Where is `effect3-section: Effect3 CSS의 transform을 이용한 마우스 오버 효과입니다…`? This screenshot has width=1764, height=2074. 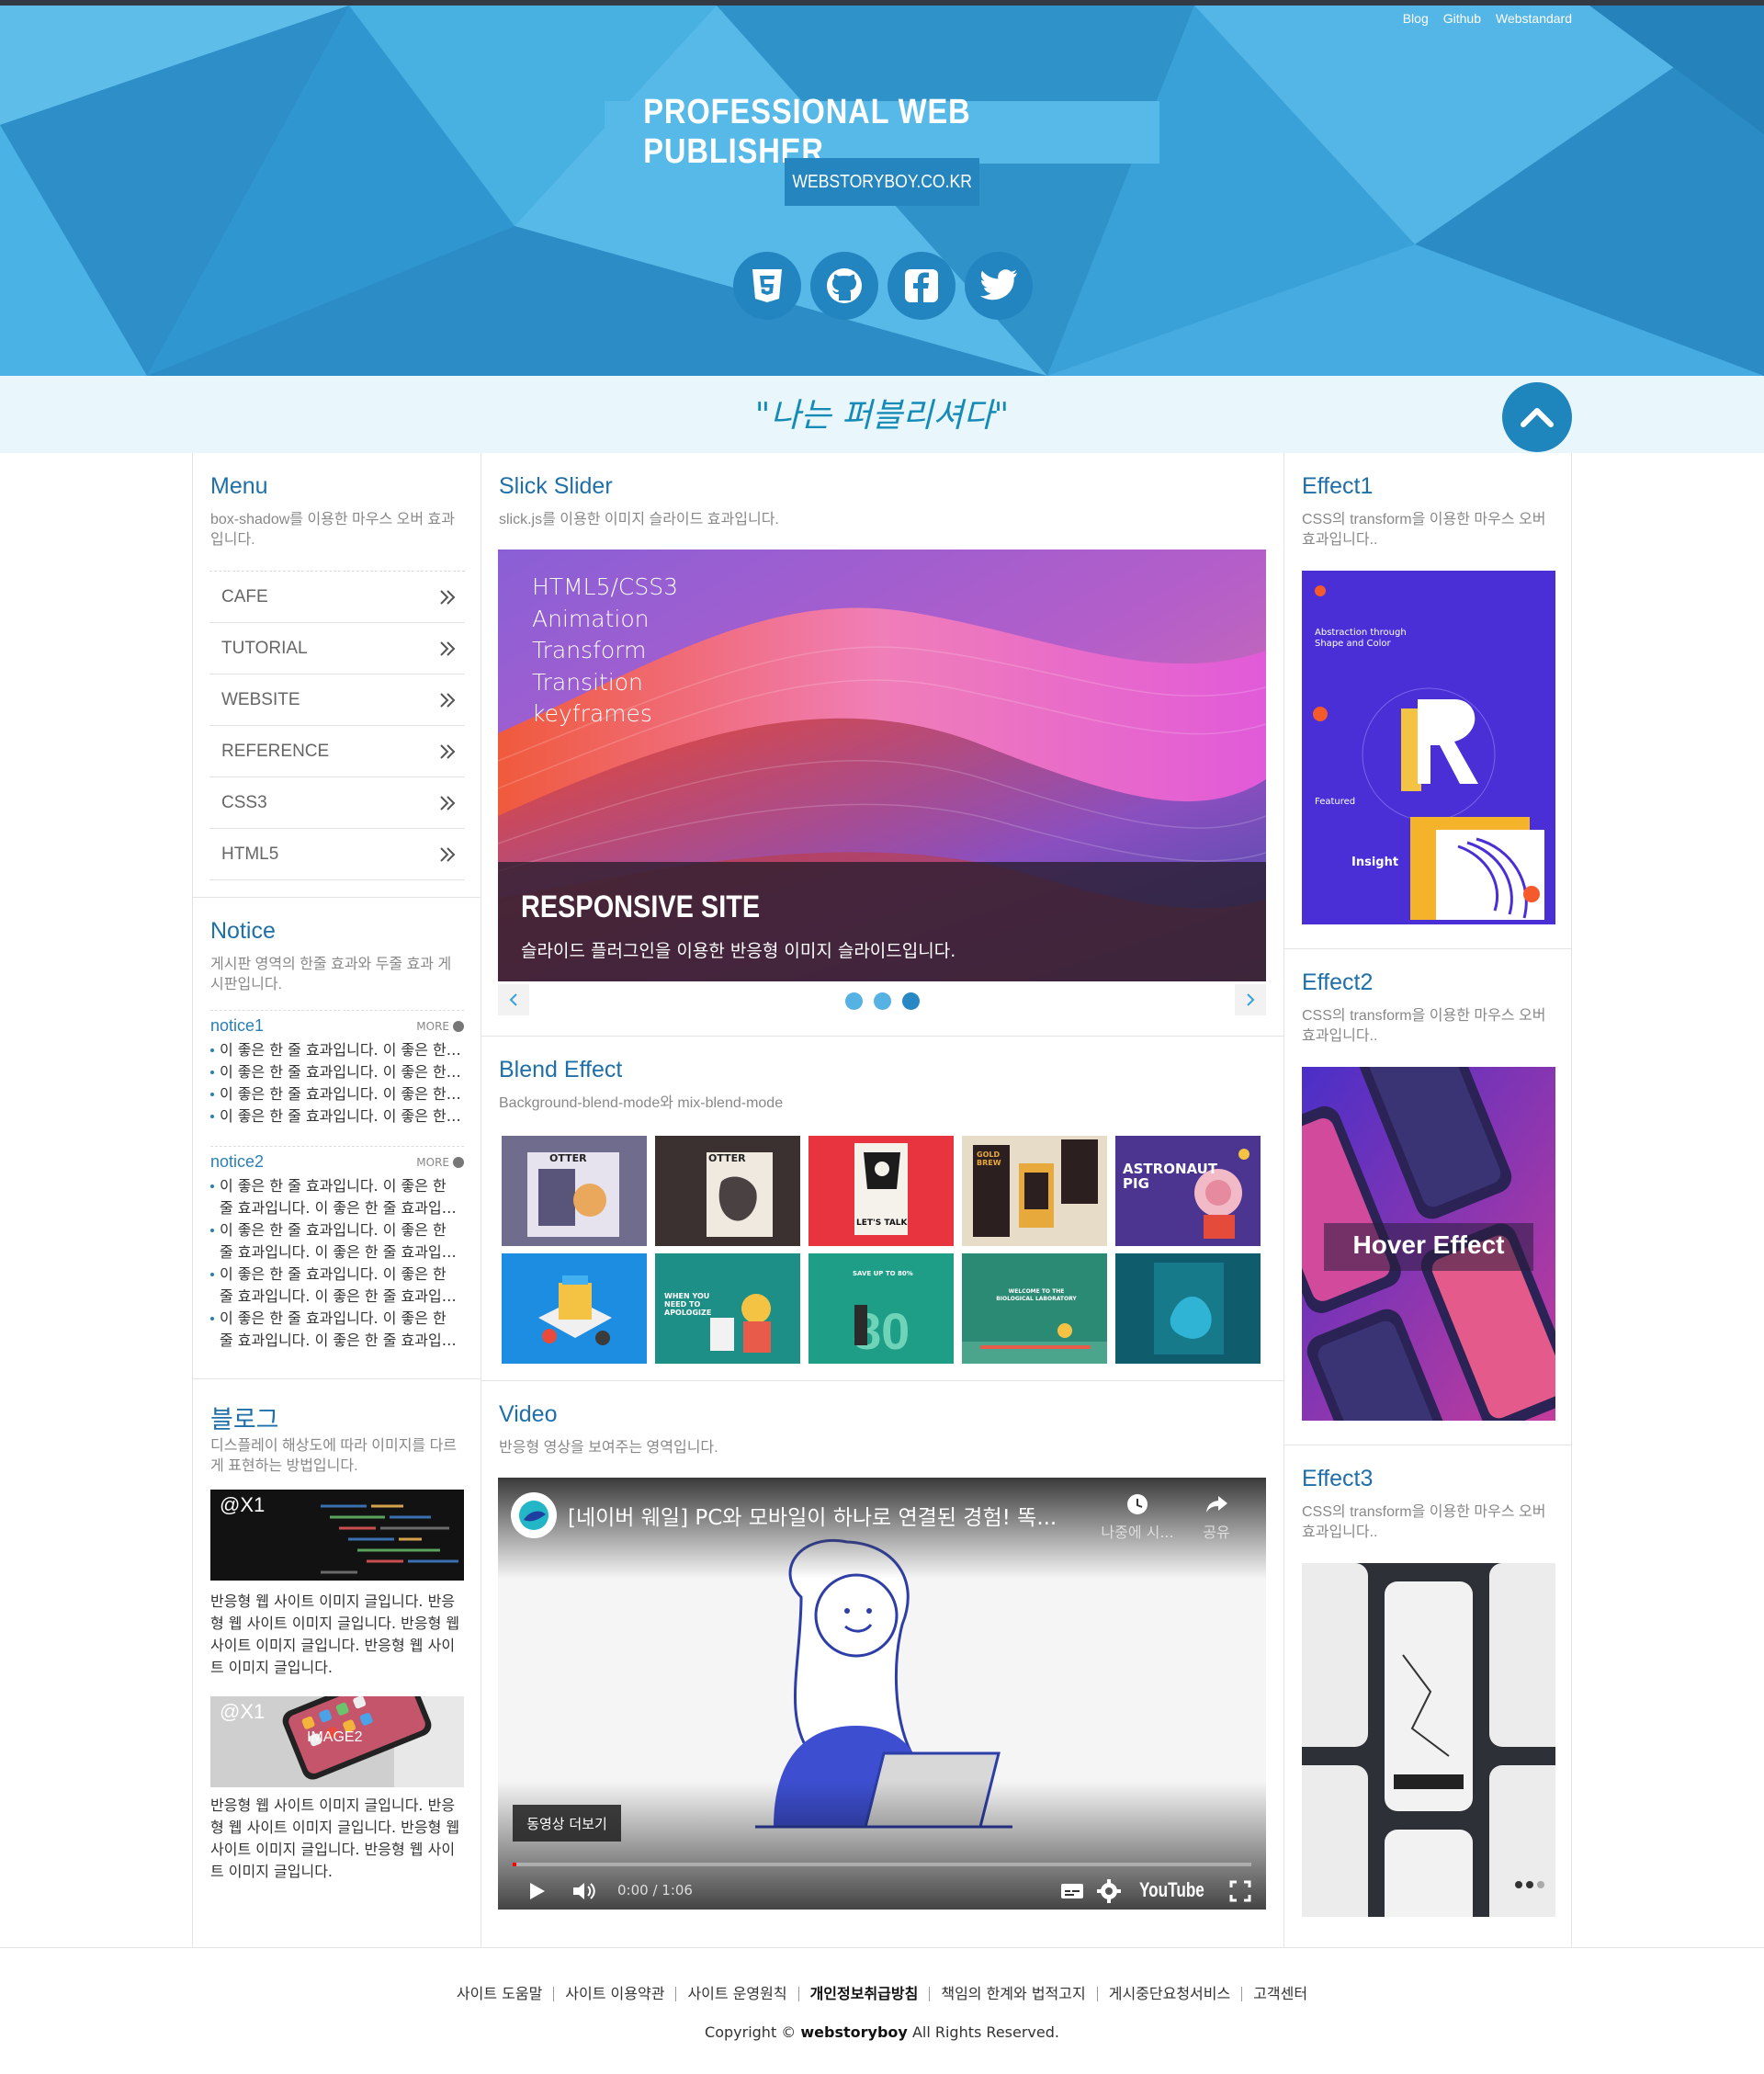 effect3-section: Effect3 CSS의 transform을 이용한 마우스 오버 효과입니다… is located at coordinates (1428, 1696).